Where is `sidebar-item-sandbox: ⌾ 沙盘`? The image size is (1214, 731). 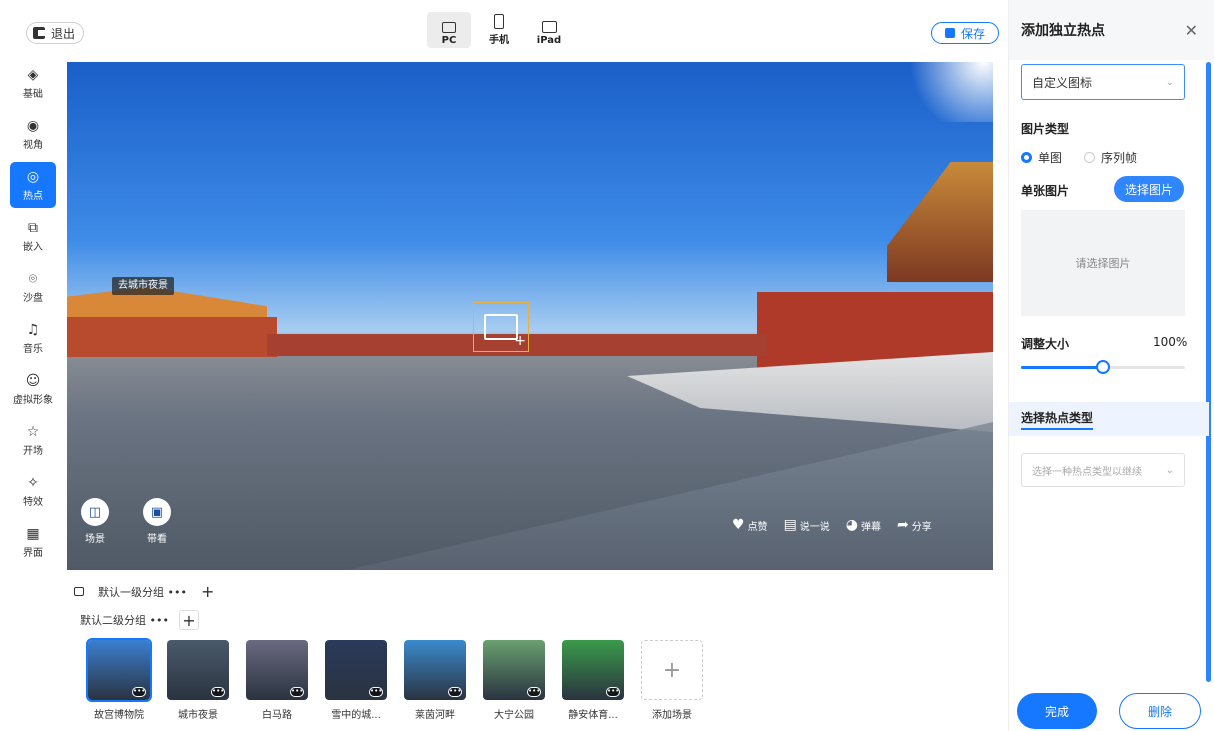
sidebar-item-sandbox: ⌾ 沙盘 is located at coordinates (33, 287).